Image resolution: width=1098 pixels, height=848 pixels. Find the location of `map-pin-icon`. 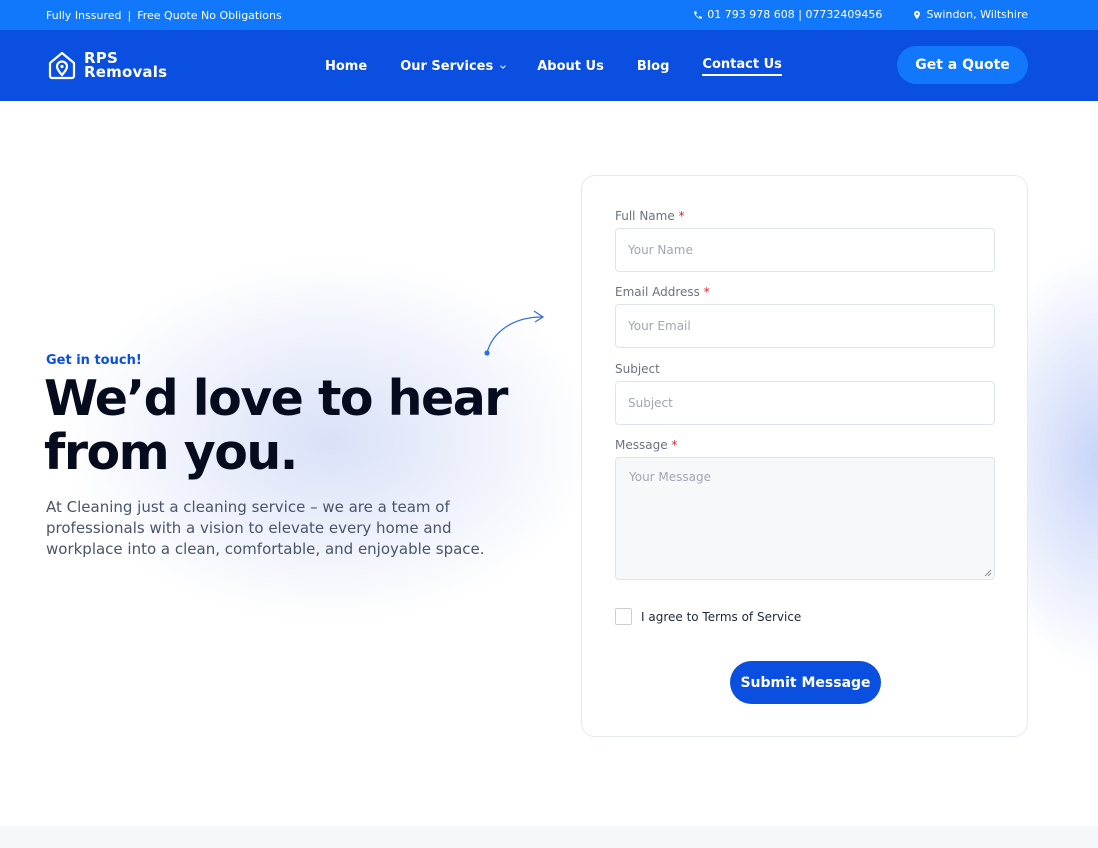

map-pin-icon is located at coordinates (917, 14).